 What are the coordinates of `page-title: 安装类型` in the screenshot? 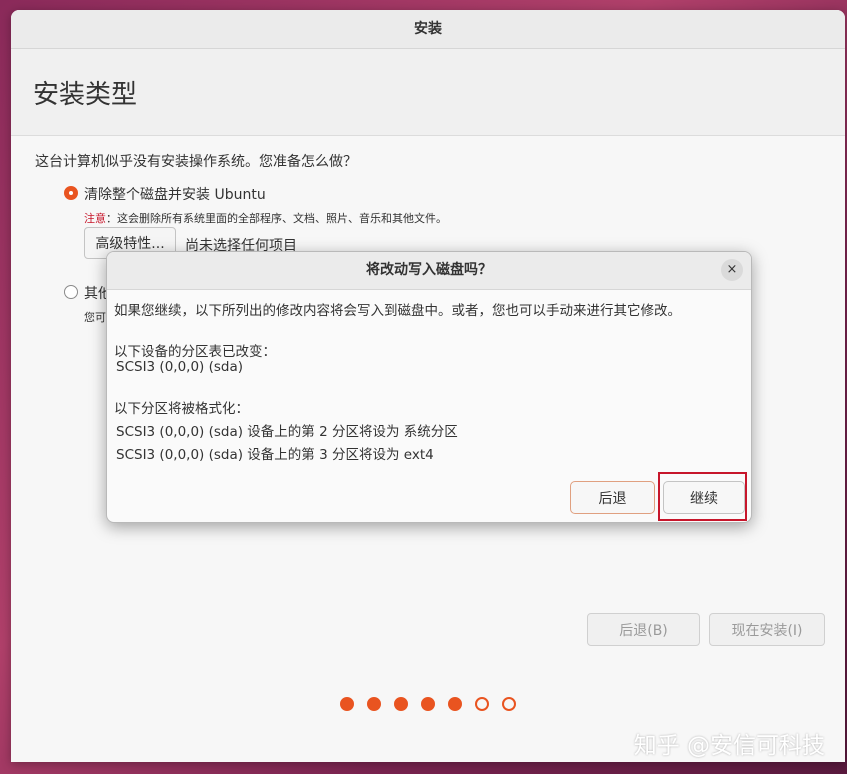 It's located at (85, 95).